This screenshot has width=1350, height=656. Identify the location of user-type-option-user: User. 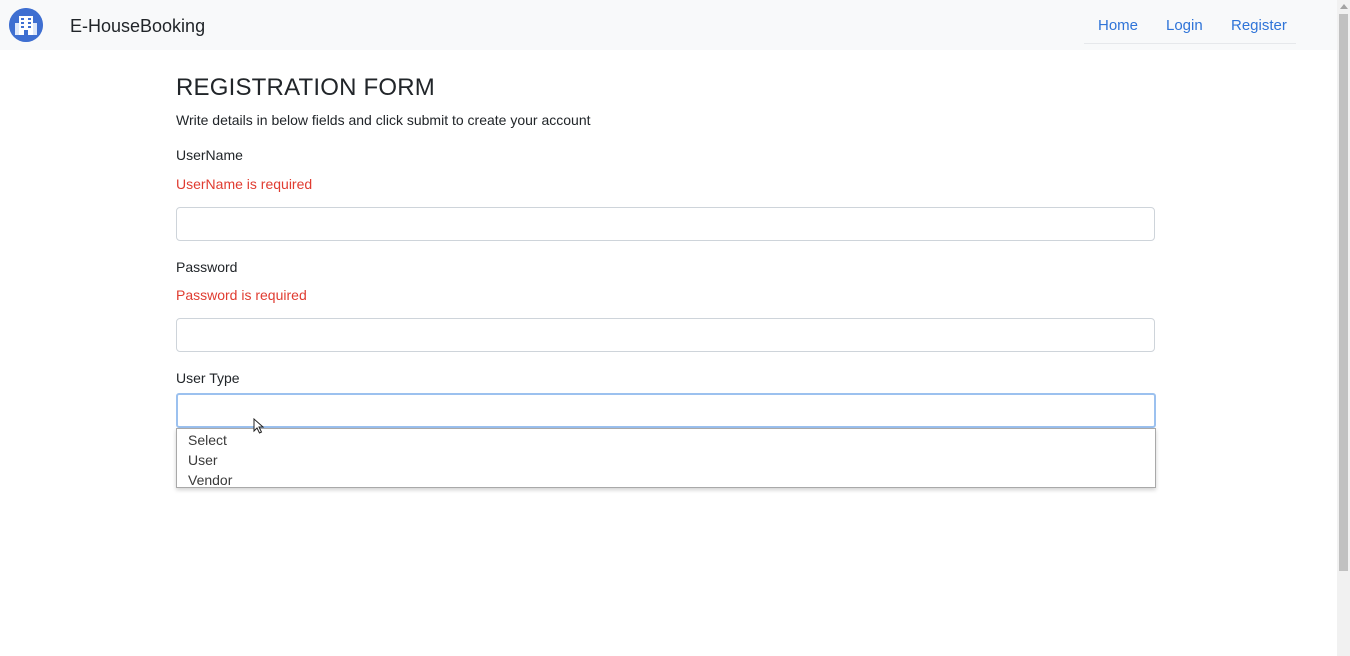
(203, 460).